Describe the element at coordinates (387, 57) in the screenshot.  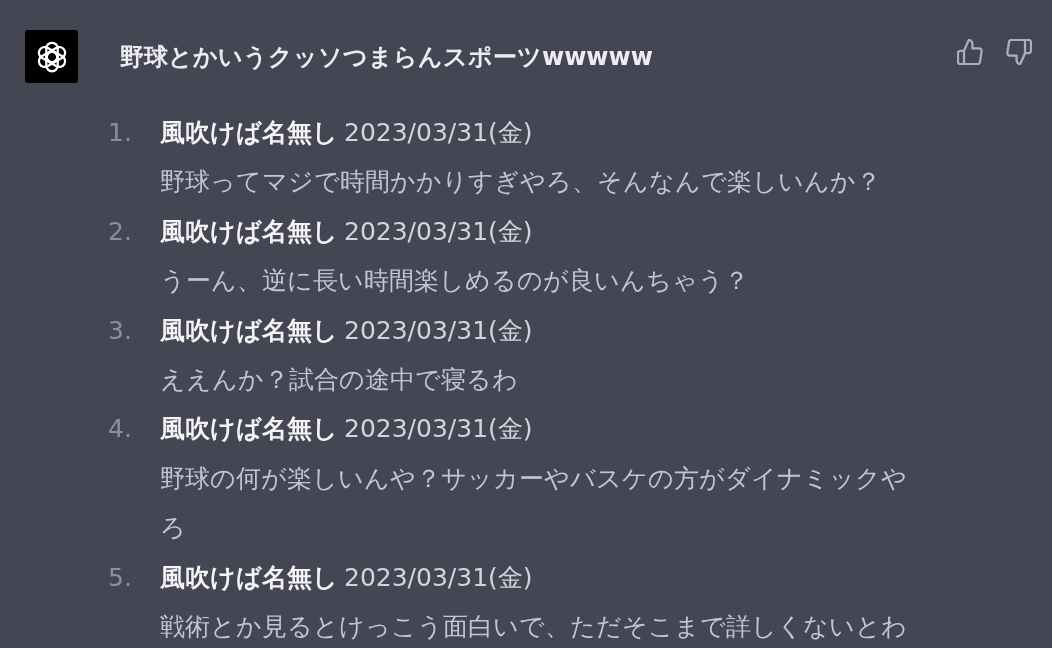
I see `message-title: 野球とかいうクッソつまらんスポーツwwwww` at that location.